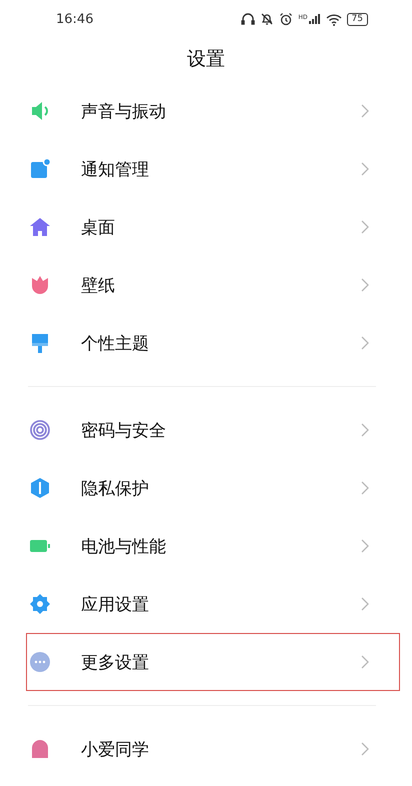 Image resolution: width=412 pixels, height=786 pixels. What do you see at coordinates (213, 343) in the screenshot?
I see `settings-item: 个性主题` at bounding box center [213, 343].